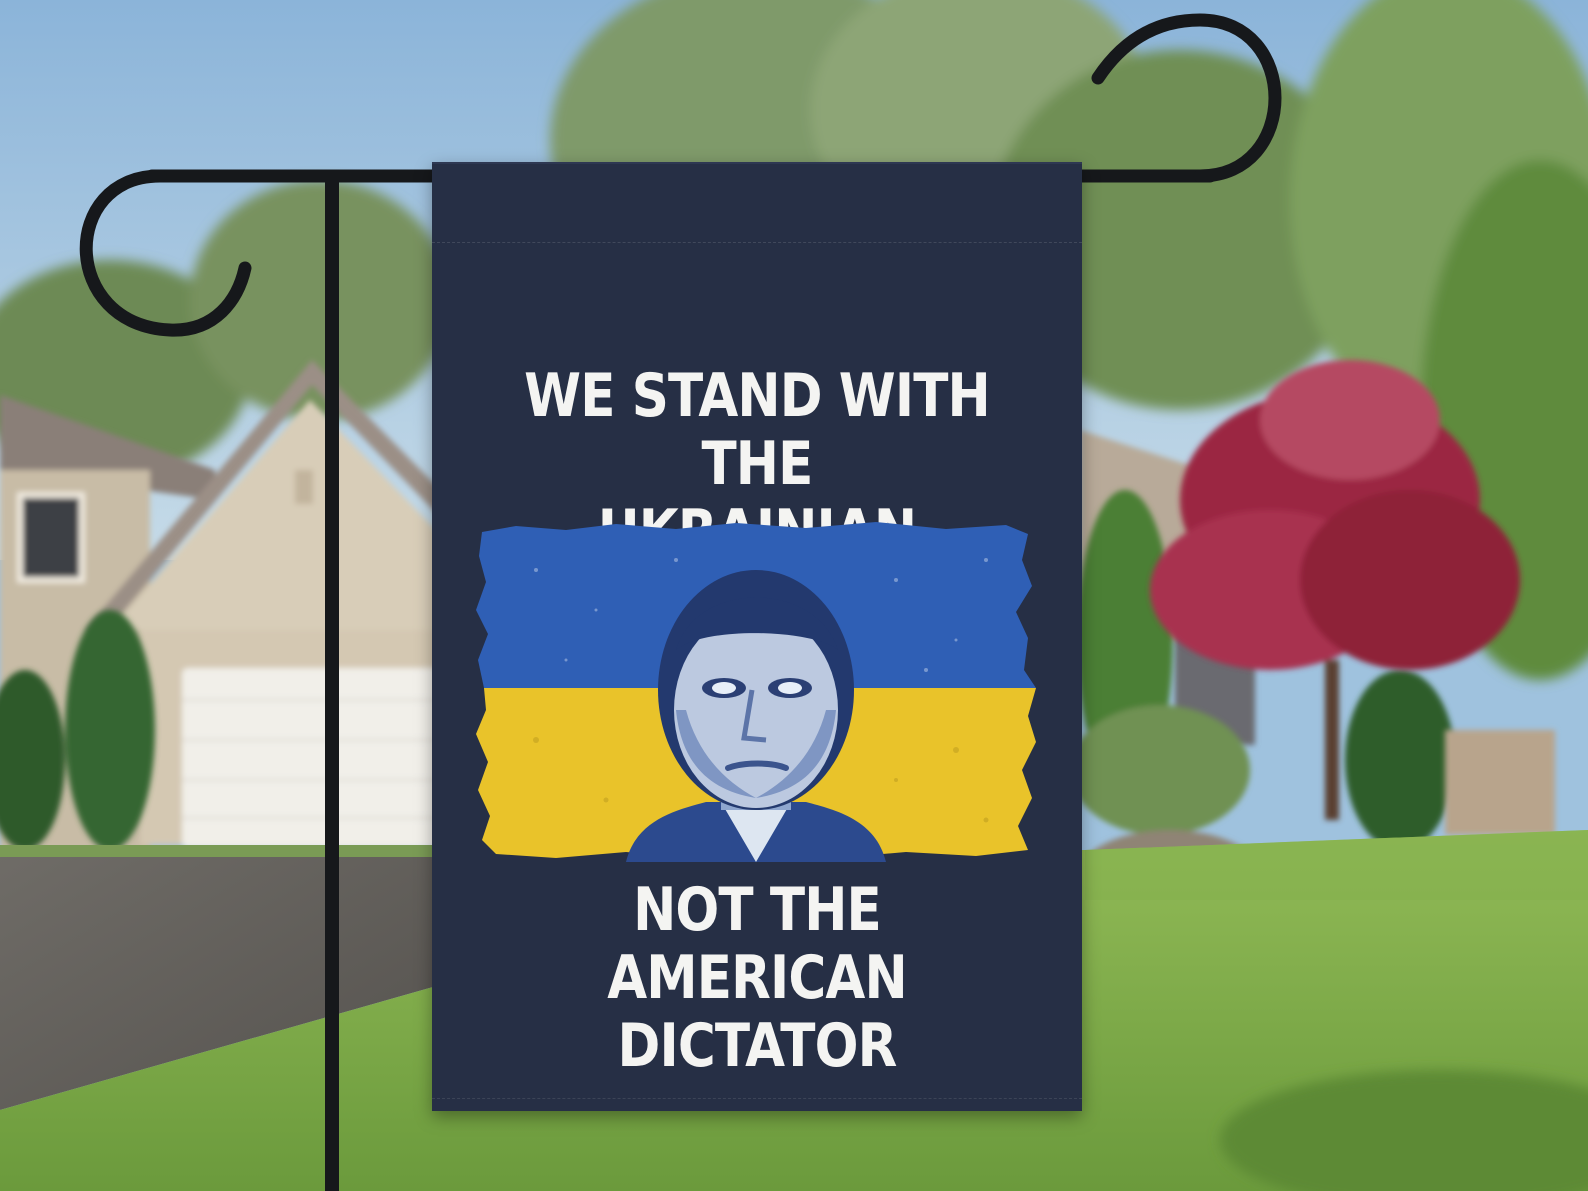 The width and height of the screenshot is (1588, 1191). Describe the element at coordinates (757, 430) in the screenshot. I see `headline-line-1: WE STAND WITH THE` at that location.